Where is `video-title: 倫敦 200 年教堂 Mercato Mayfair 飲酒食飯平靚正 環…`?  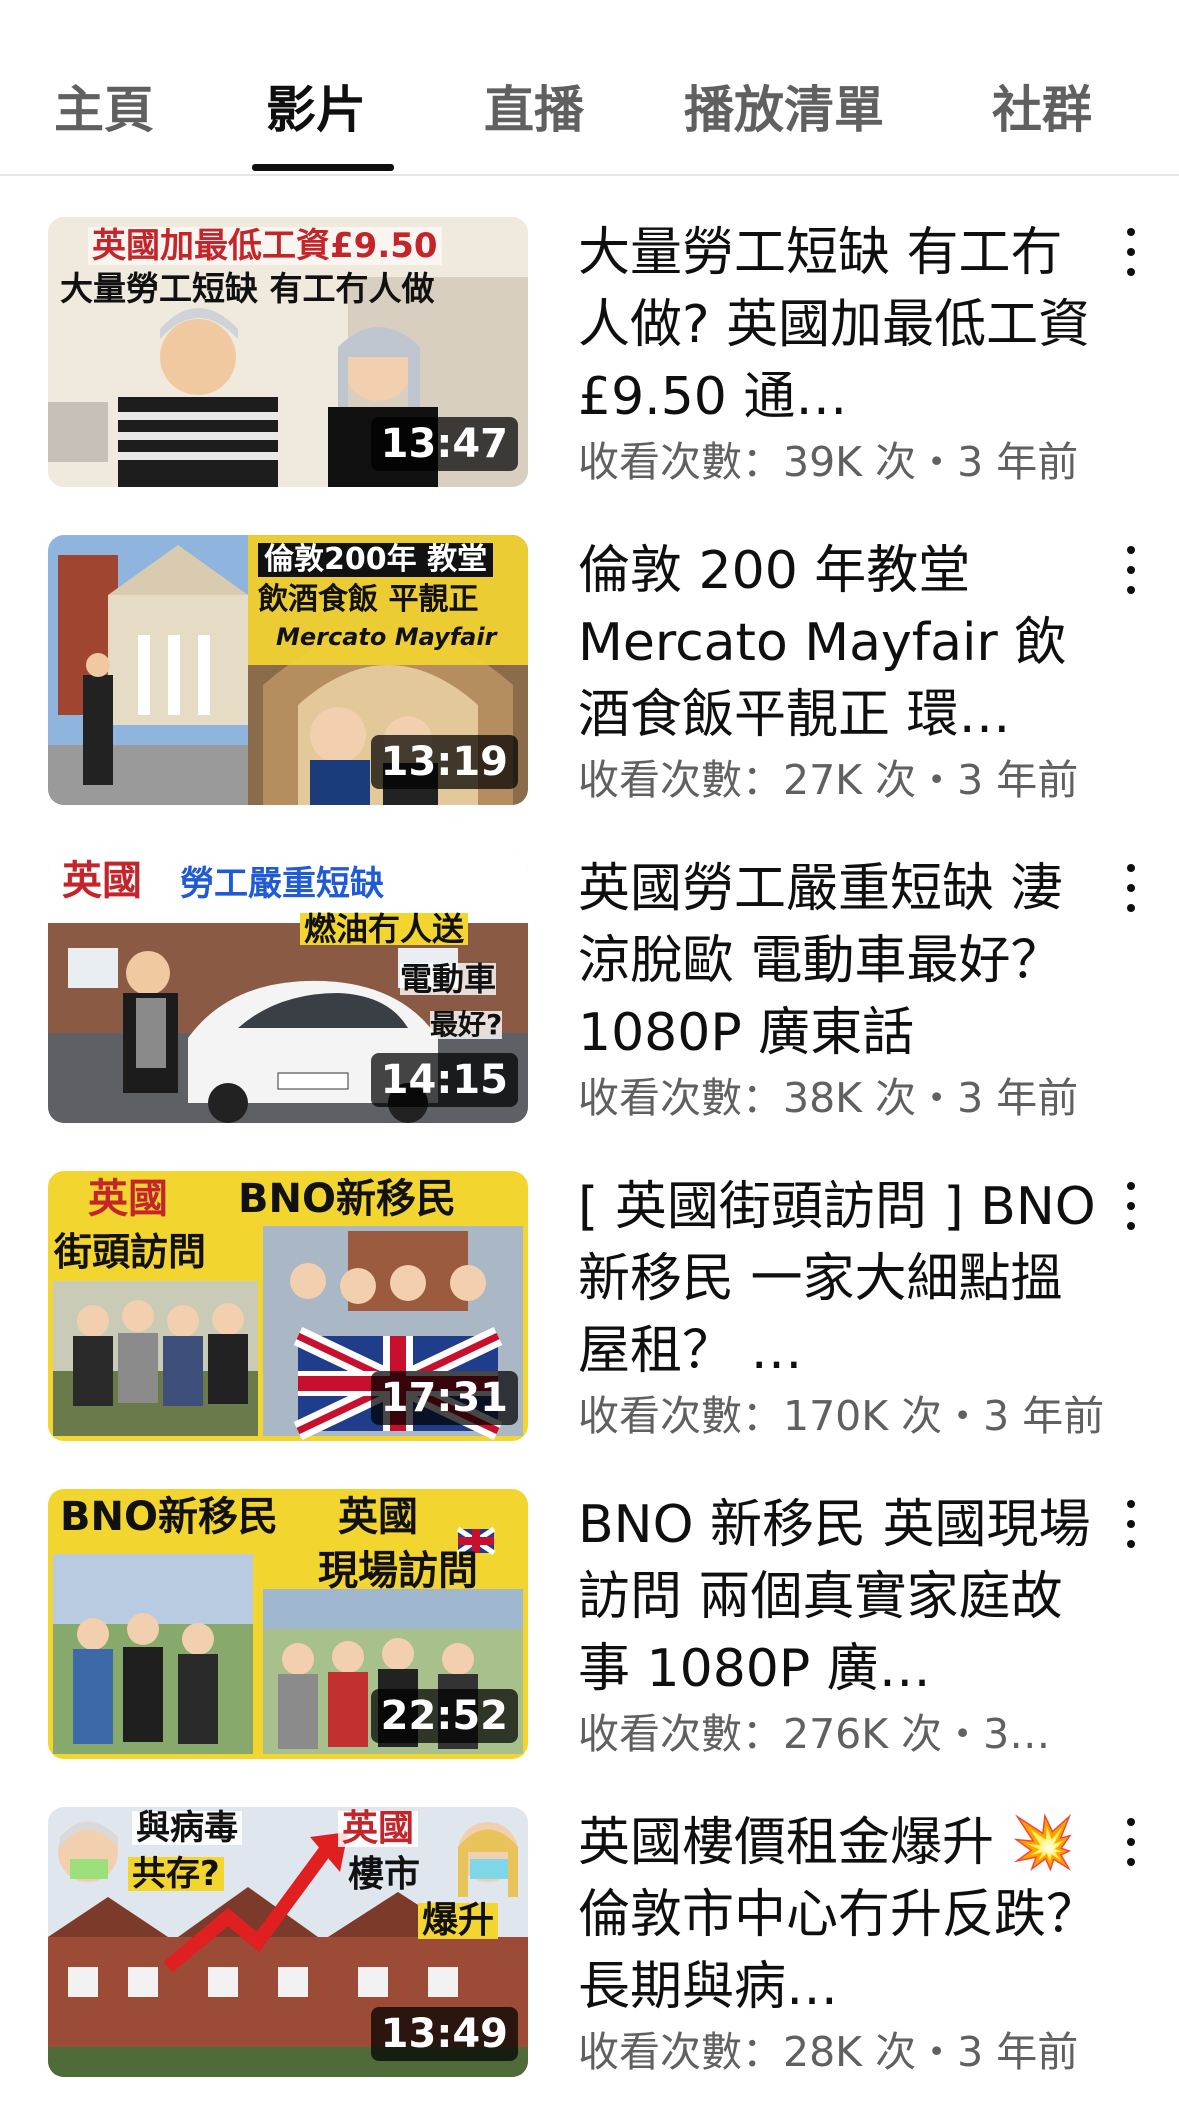
video-title: 倫敦 200 年教堂 Mercato Mayfair 飲酒食飯平靚正 環… is located at coordinates (838, 643).